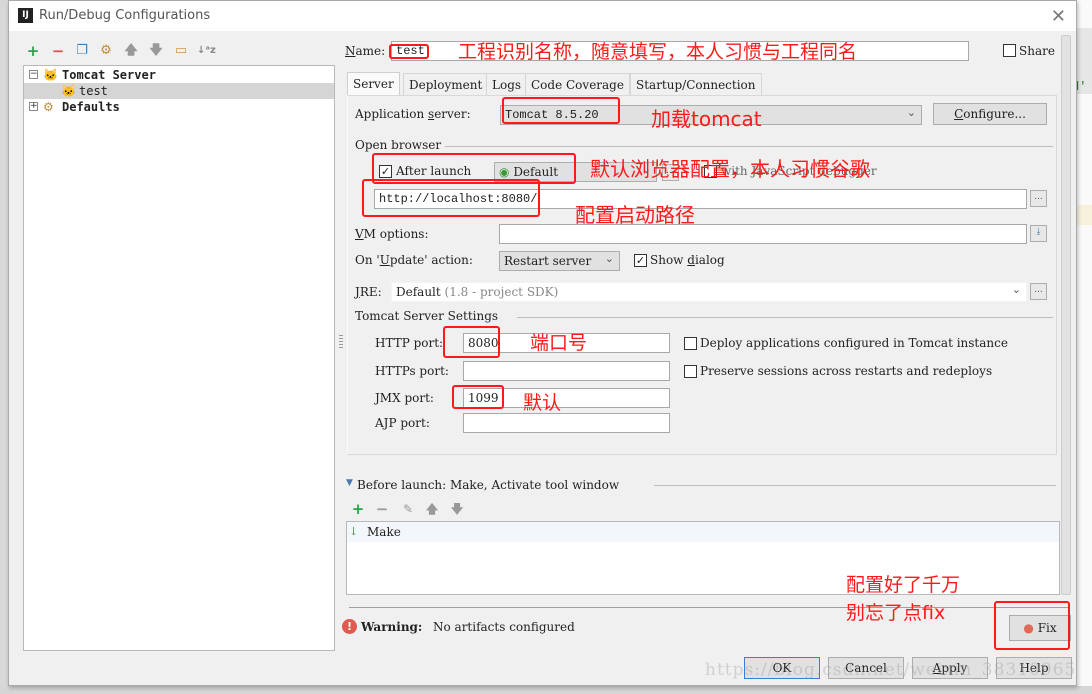 This screenshot has height=694, width=1092. What do you see at coordinates (4, 347) in the screenshot?
I see `background-ide` at bounding box center [4, 347].